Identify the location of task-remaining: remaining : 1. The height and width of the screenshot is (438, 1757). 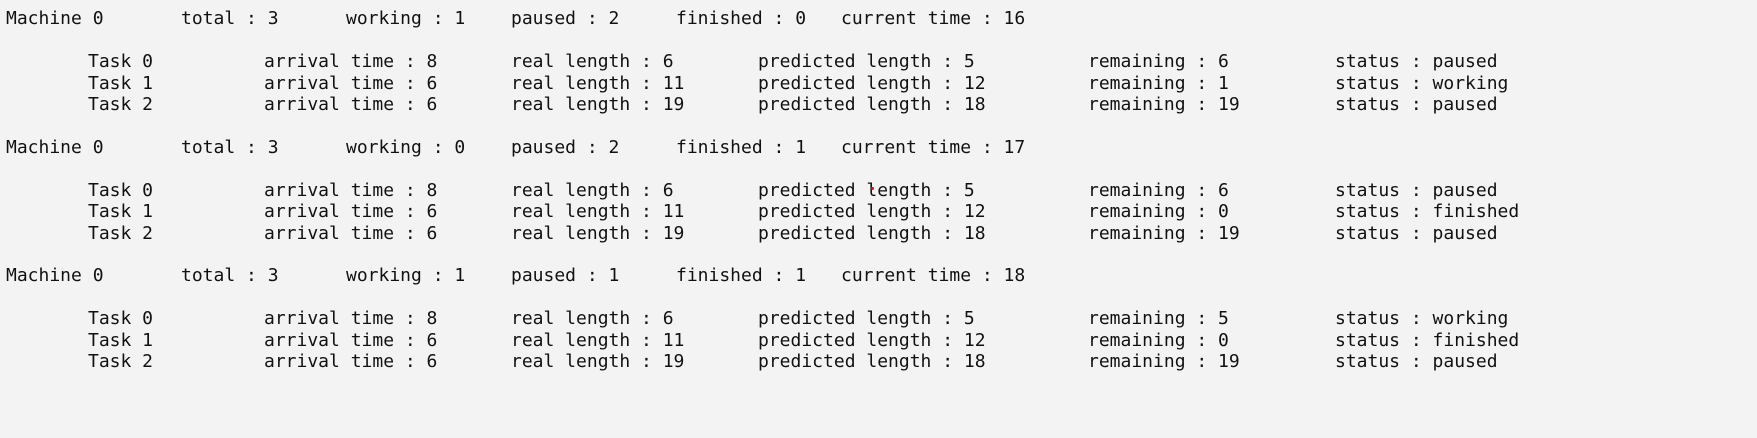
(1158, 83).